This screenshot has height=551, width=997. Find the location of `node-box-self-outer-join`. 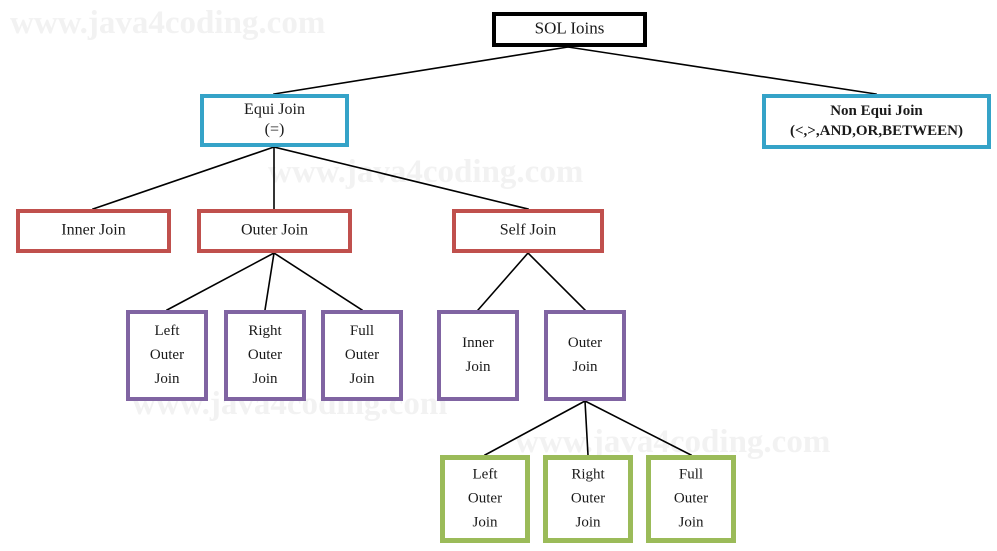

node-box-self-outer-join is located at coordinates (585, 355).